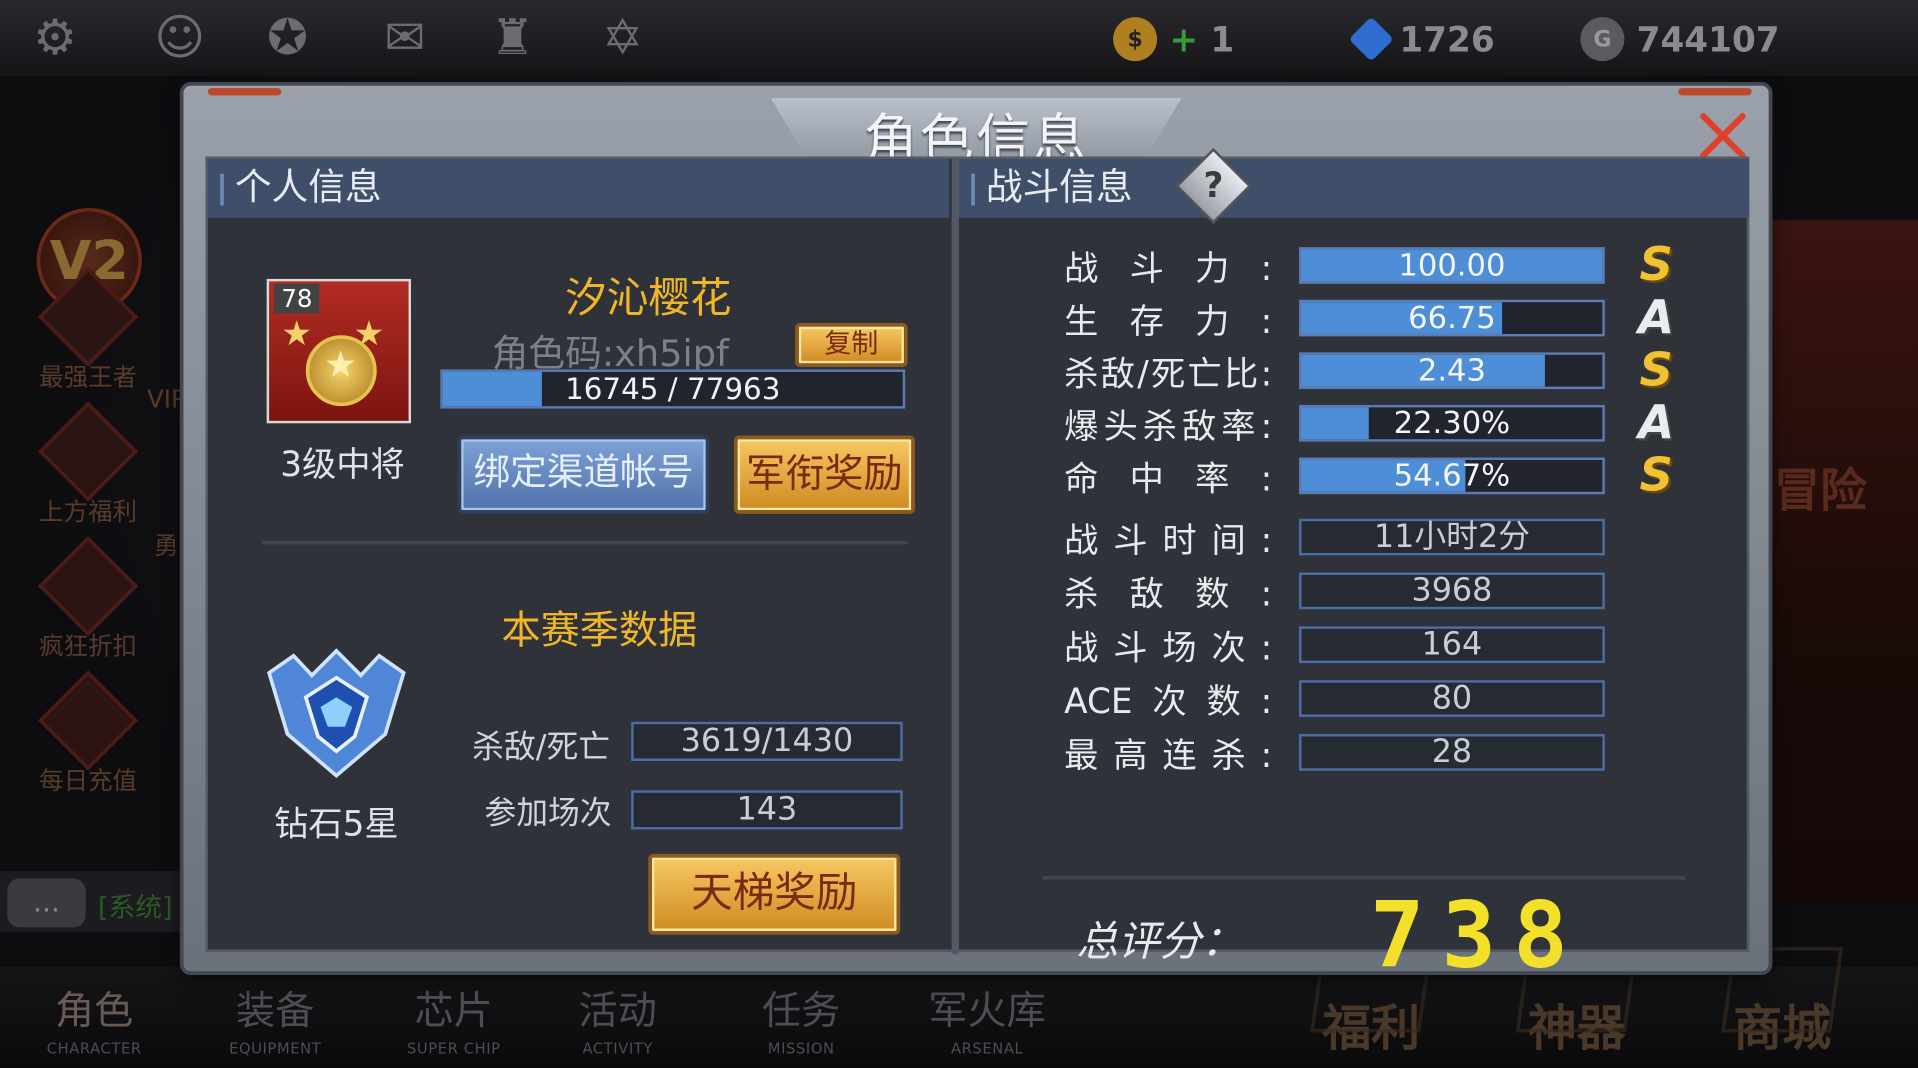 The height and width of the screenshot is (1068, 1918). What do you see at coordinates (774, 894) in the screenshot?
I see `ladder-reward-button: 天梯奖励` at bounding box center [774, 894].